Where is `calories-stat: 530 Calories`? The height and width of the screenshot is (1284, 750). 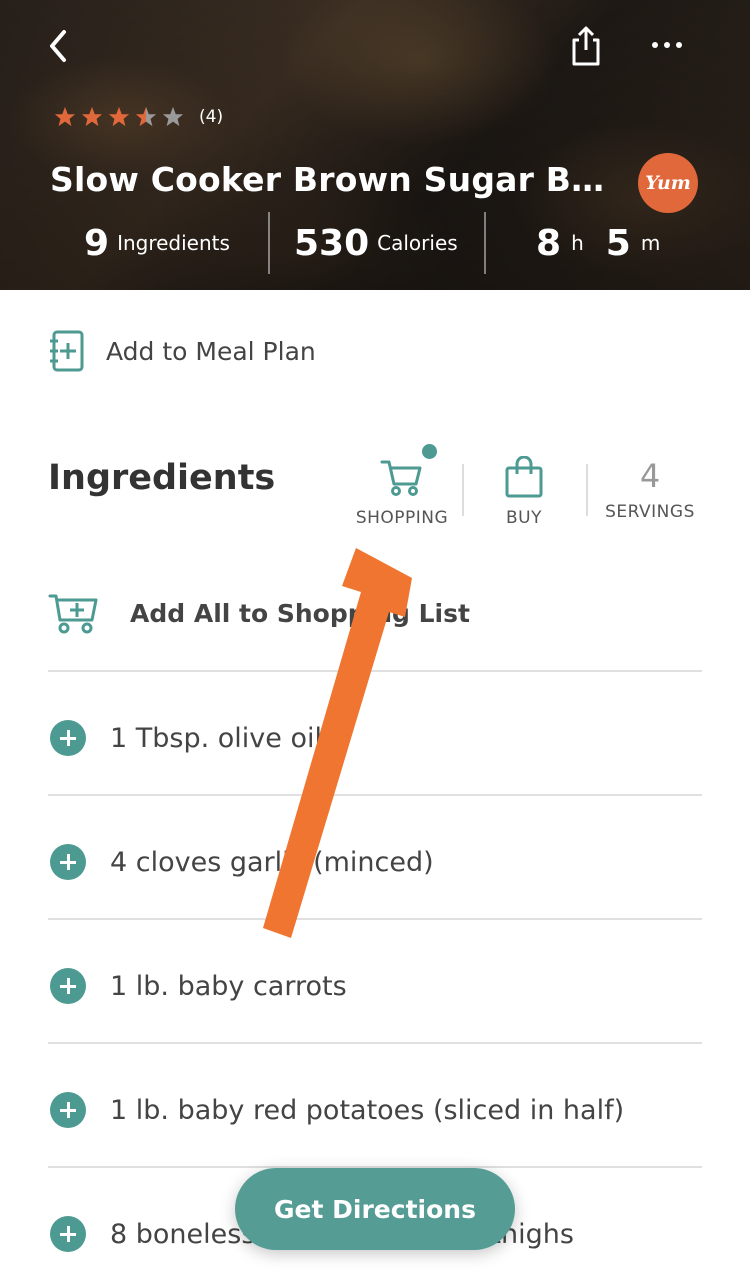
calories-stat: 530 Calories is located at coordinates (376, 243).